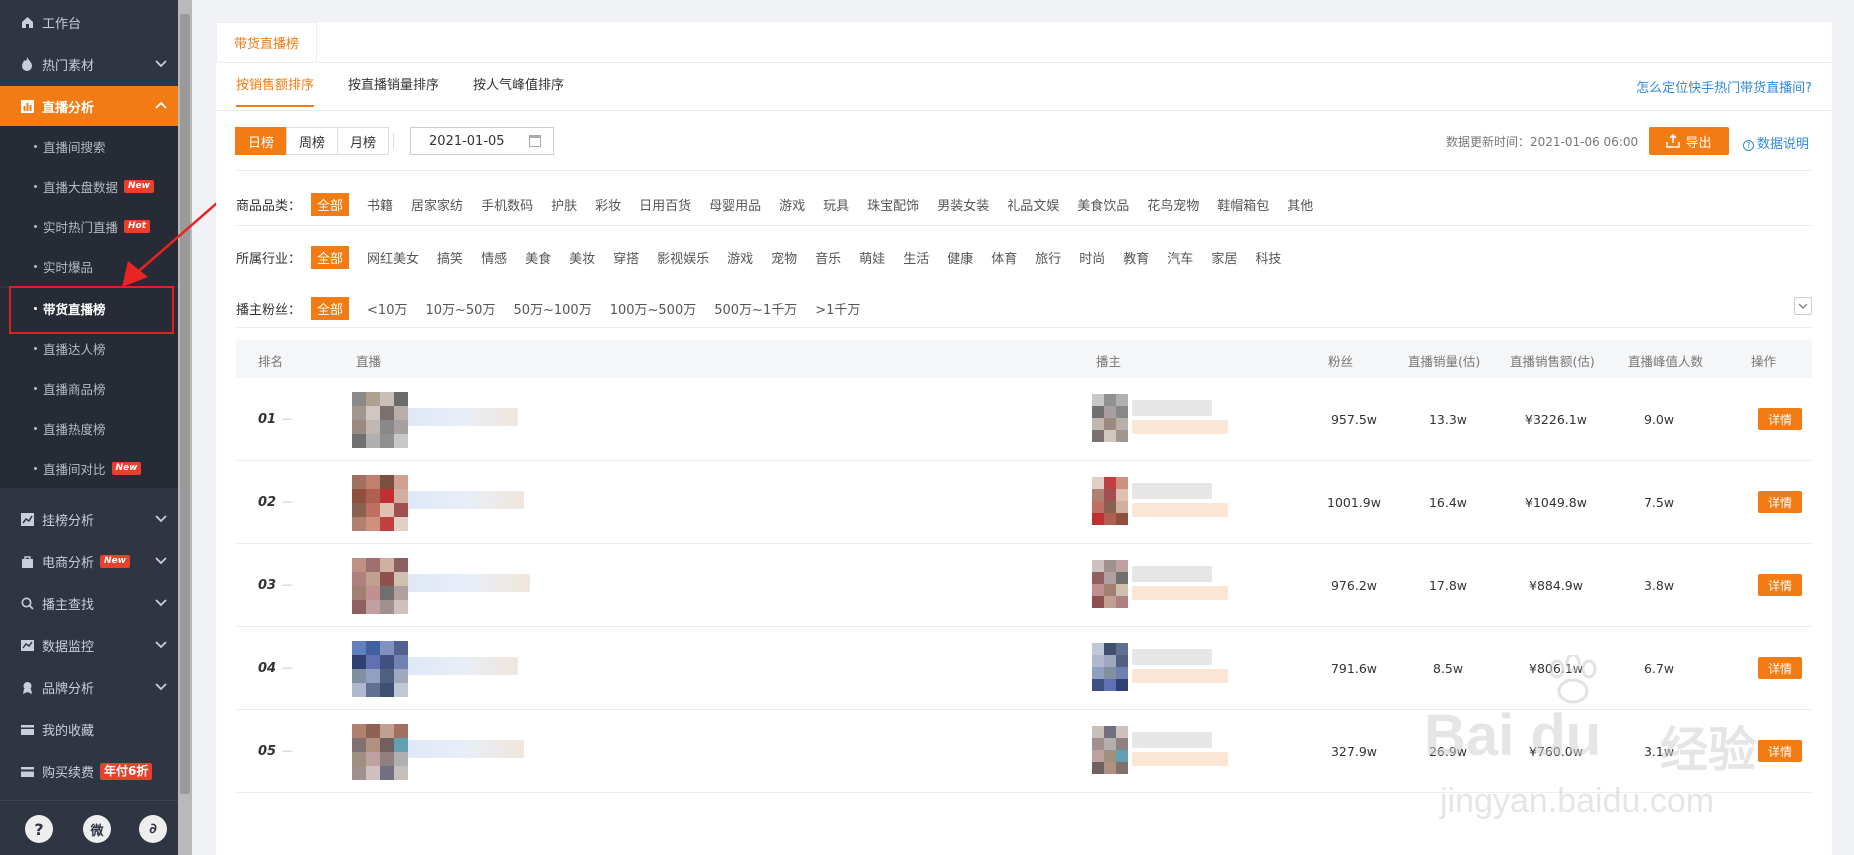 The width and height of the screenshot is (1854, 855). What do you see at coordinates (665, 204) in the screenshot?
I see `filter-option: 日用百货` at bounding box center [665, 204].